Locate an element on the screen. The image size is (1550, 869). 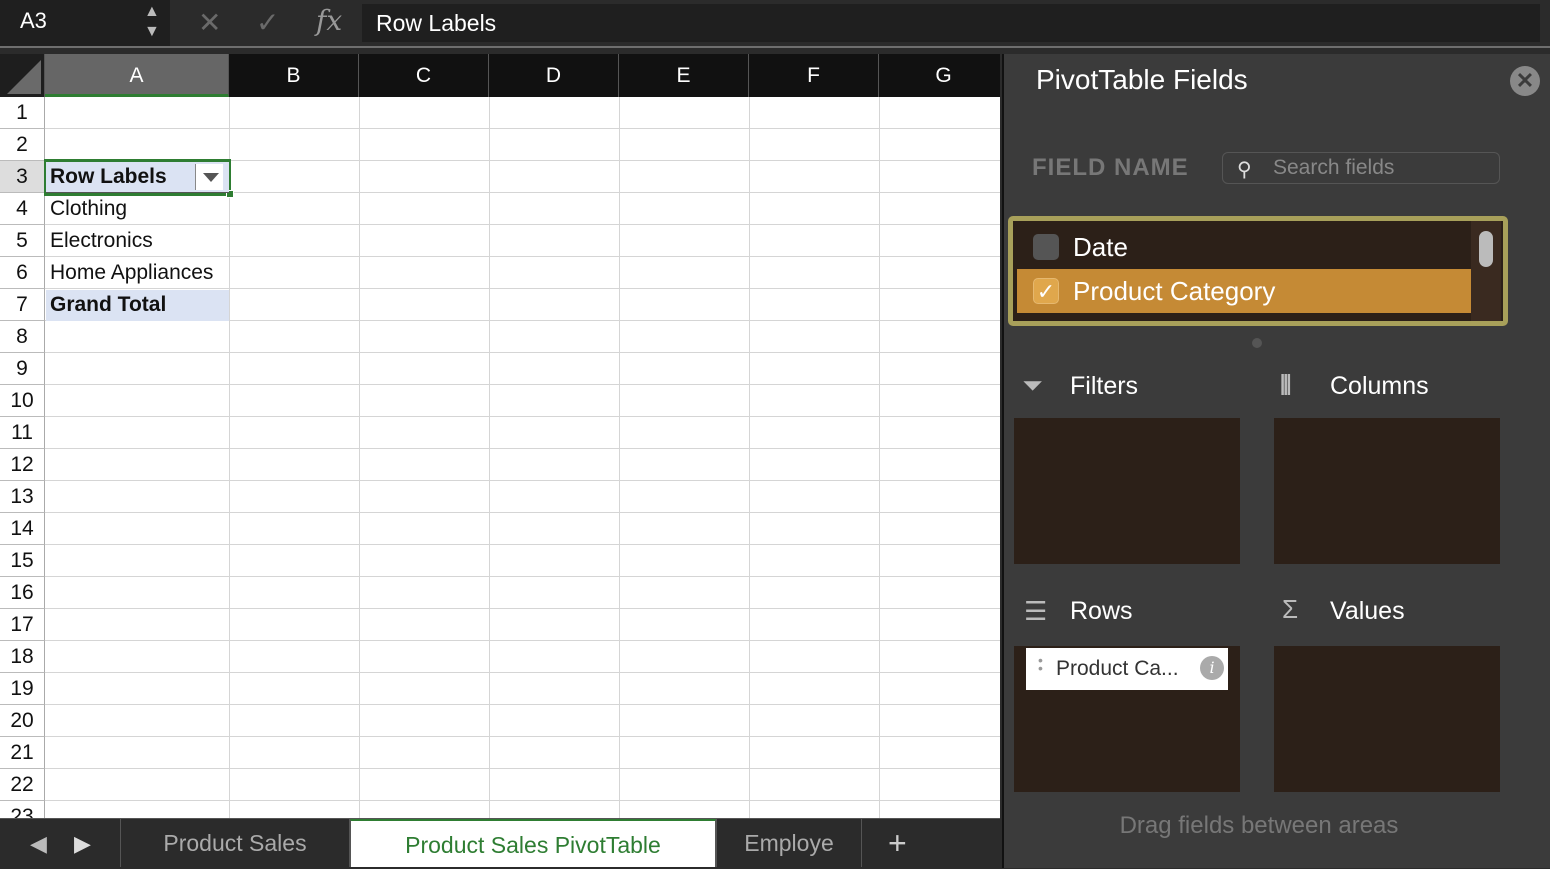
panel-title: PivotTable Fields is located at coordinates (1142, 79).